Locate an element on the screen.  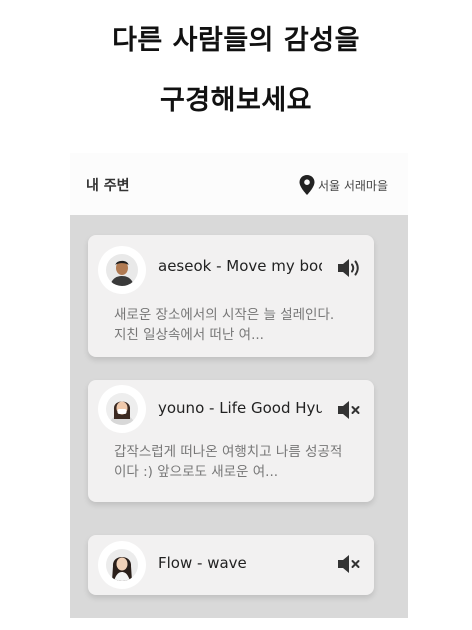
speaker-on-icon is located at coordinates (349, 268).